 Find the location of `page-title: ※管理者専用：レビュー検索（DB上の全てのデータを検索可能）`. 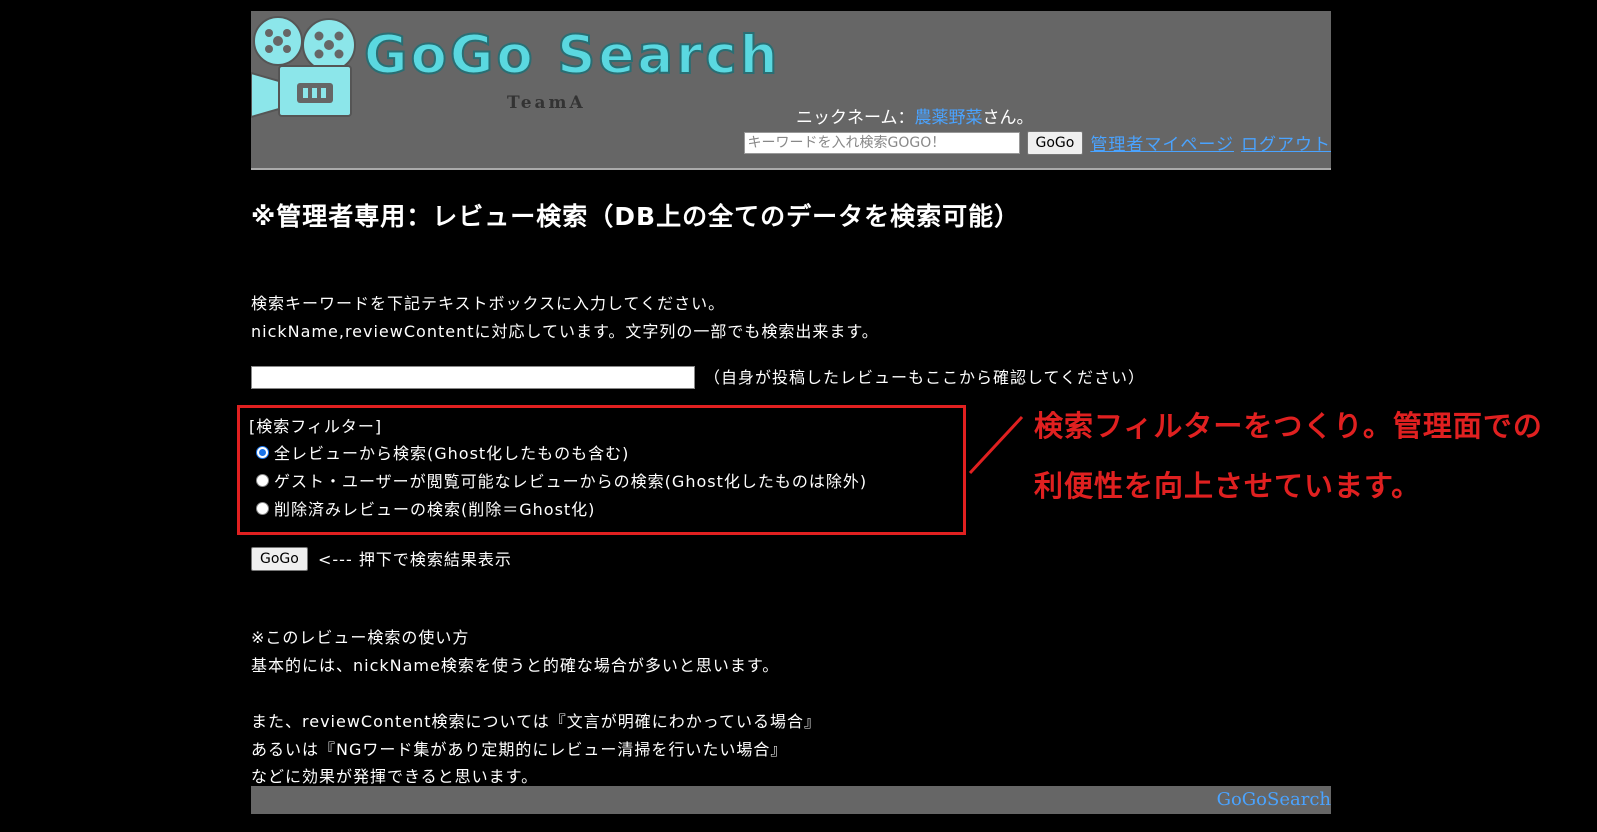

page-title: ※管理者専用：レビュー検索（DB上の全てのデータを検索可能） is located at coordinates (636, 216).